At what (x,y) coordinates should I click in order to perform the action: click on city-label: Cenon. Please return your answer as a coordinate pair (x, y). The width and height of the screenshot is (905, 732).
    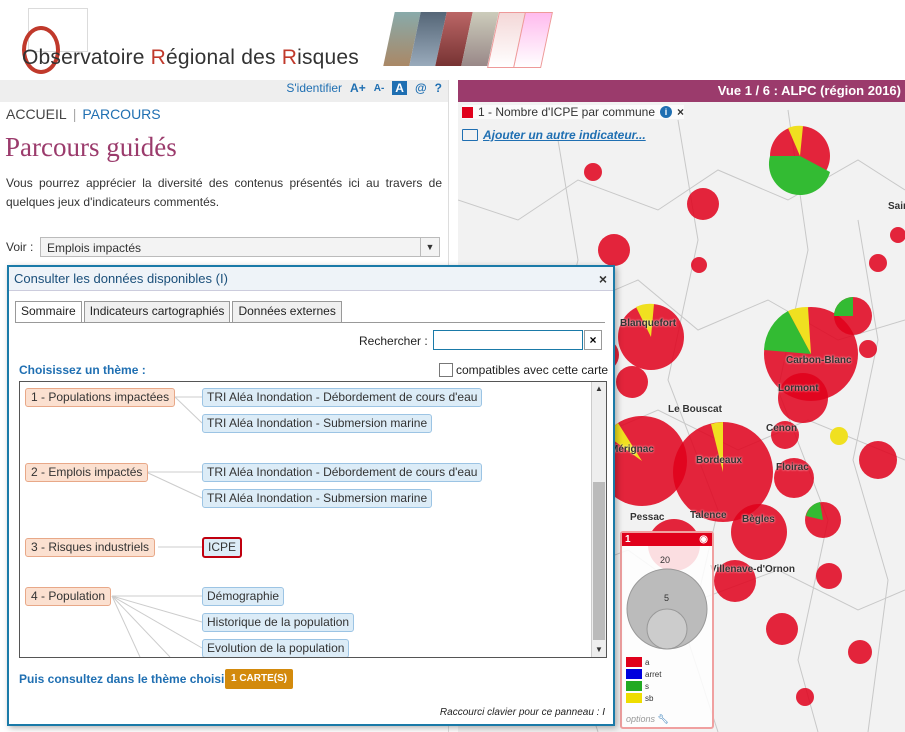
    Looking at the image, I should click on (782, 428).